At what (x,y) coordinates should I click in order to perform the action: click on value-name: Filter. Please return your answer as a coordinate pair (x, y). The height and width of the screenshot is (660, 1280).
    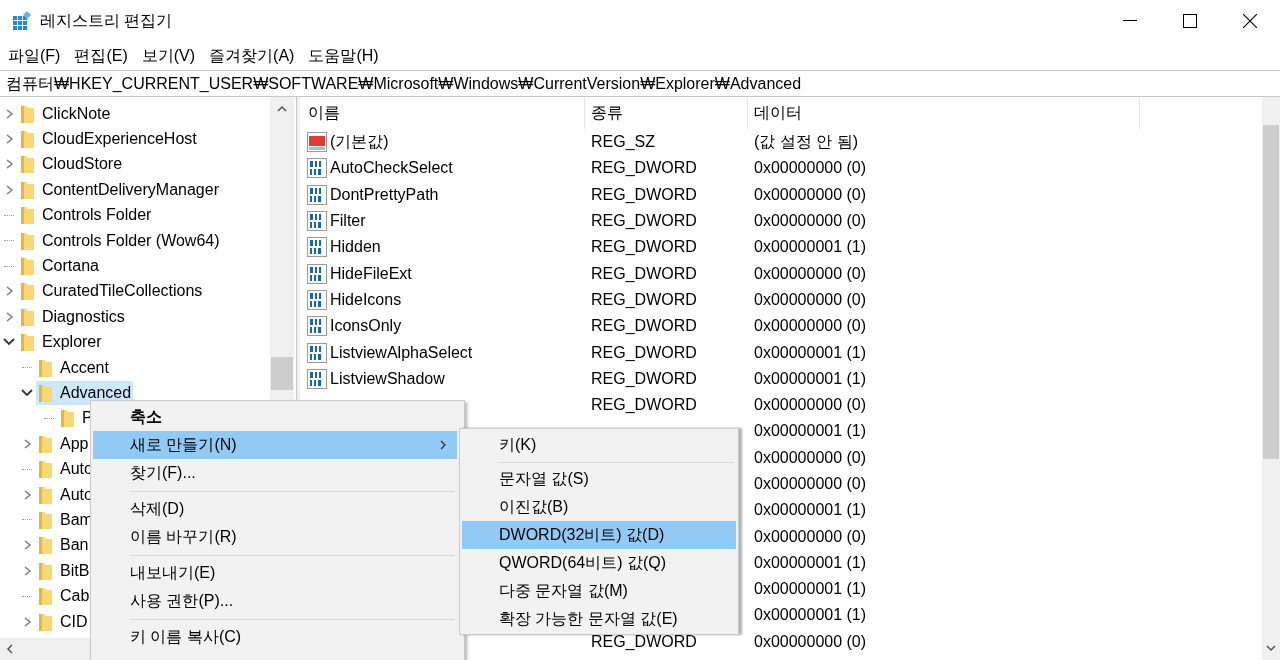
    Looking at the image, I should click on (348, 221).